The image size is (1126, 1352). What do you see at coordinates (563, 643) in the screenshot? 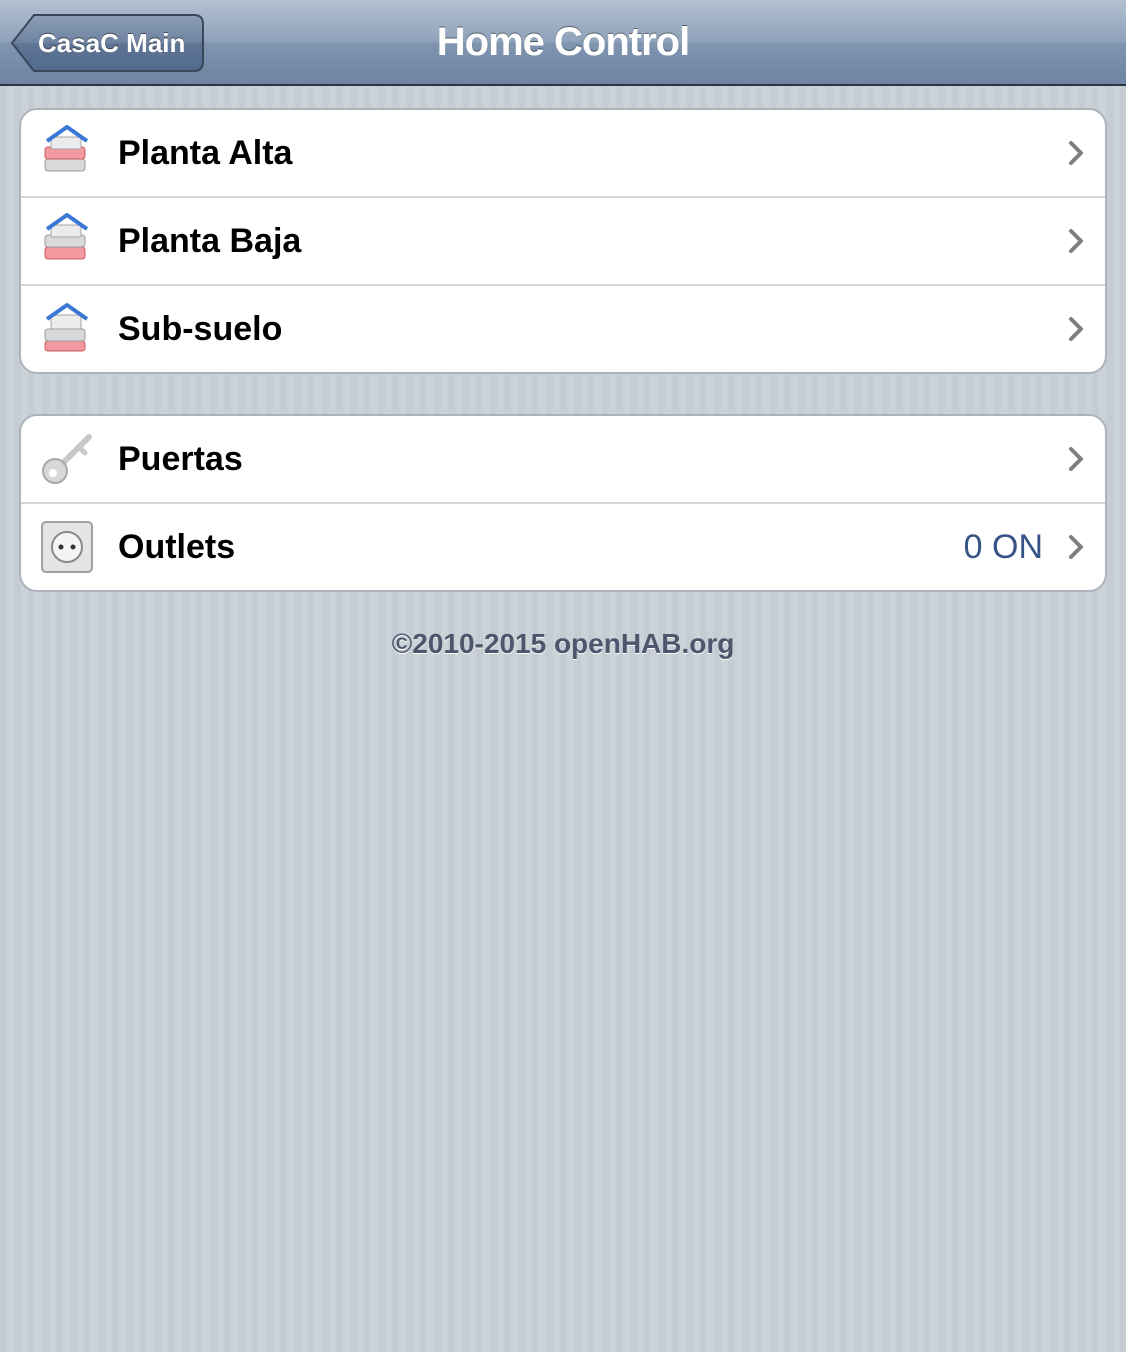
I see `copyright-footer: ©2010-2015 openHAB.org` at bounding box center [563, 643].